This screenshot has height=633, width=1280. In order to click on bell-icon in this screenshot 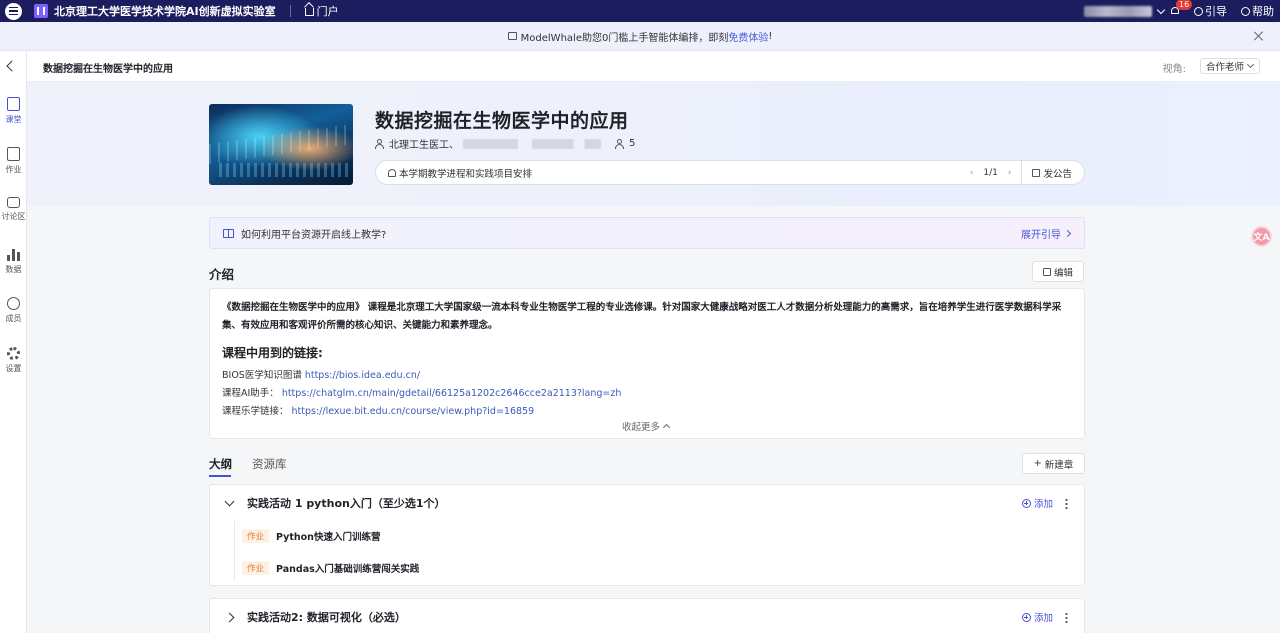, I will do `click(392, 172)`.